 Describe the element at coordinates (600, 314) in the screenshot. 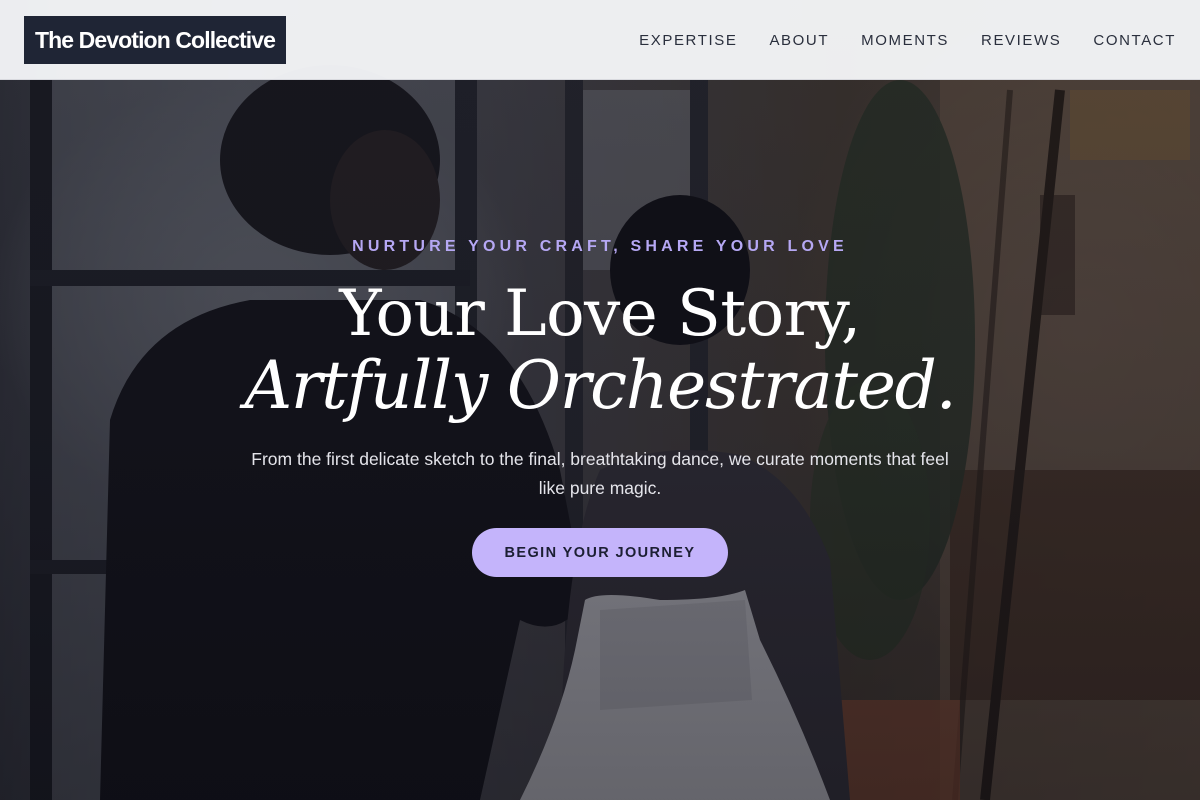

I see `hero-headline-line-1: Your Love Story,` at that location.